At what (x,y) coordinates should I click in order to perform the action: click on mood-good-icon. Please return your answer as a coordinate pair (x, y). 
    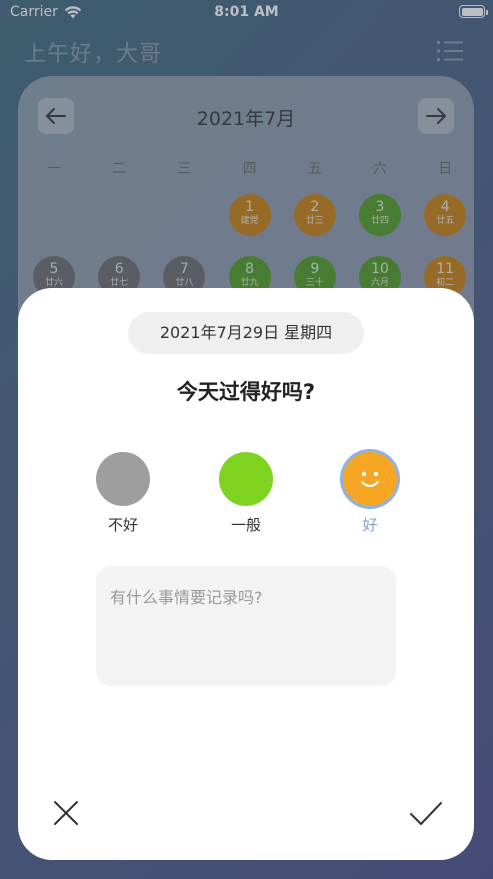
    Looking at the image, I should click on (370, 479).